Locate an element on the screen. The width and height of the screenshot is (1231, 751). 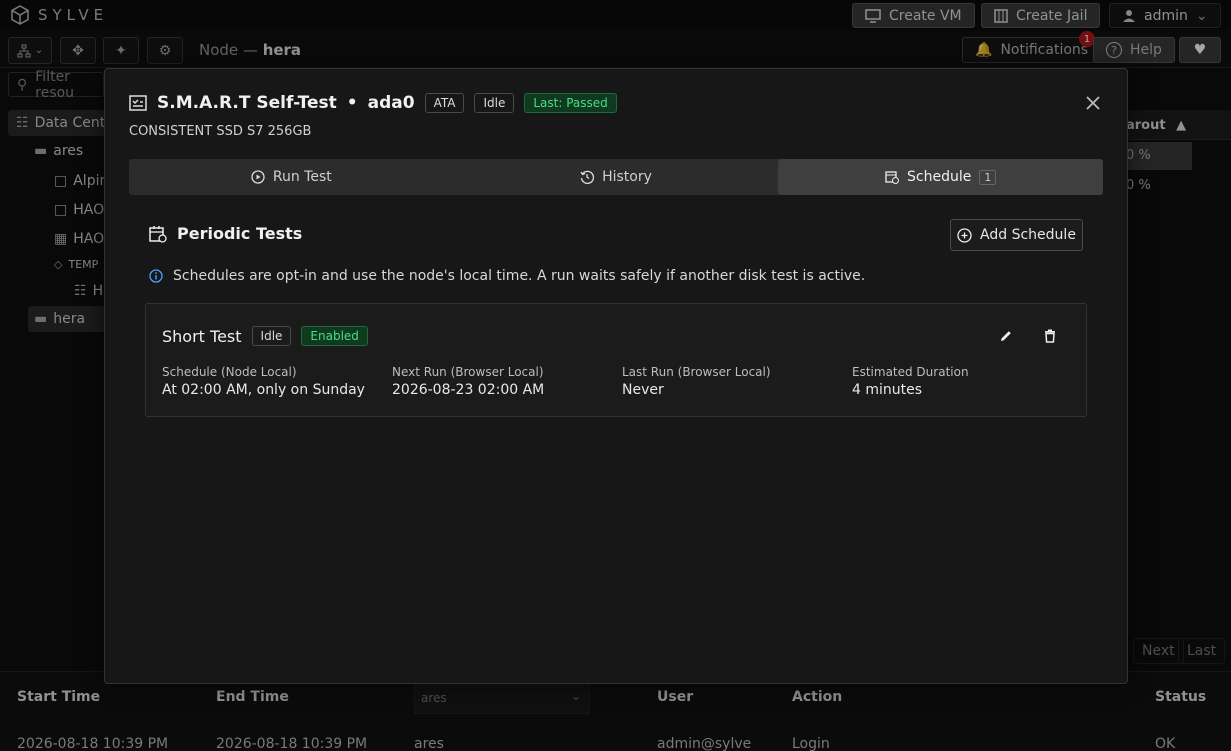
history-icon is located at coordinates (587, 177).